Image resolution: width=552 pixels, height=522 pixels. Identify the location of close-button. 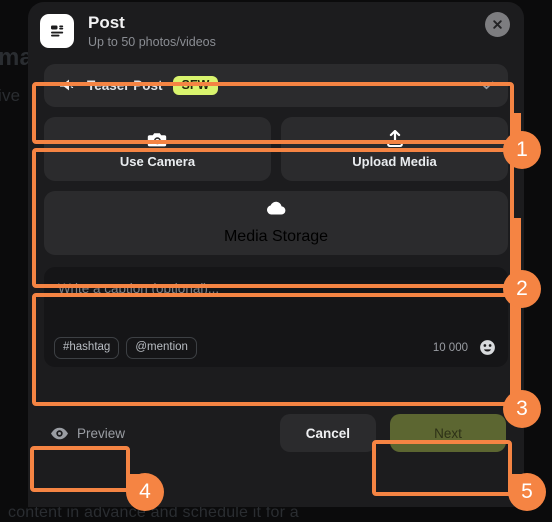
(497, 24).